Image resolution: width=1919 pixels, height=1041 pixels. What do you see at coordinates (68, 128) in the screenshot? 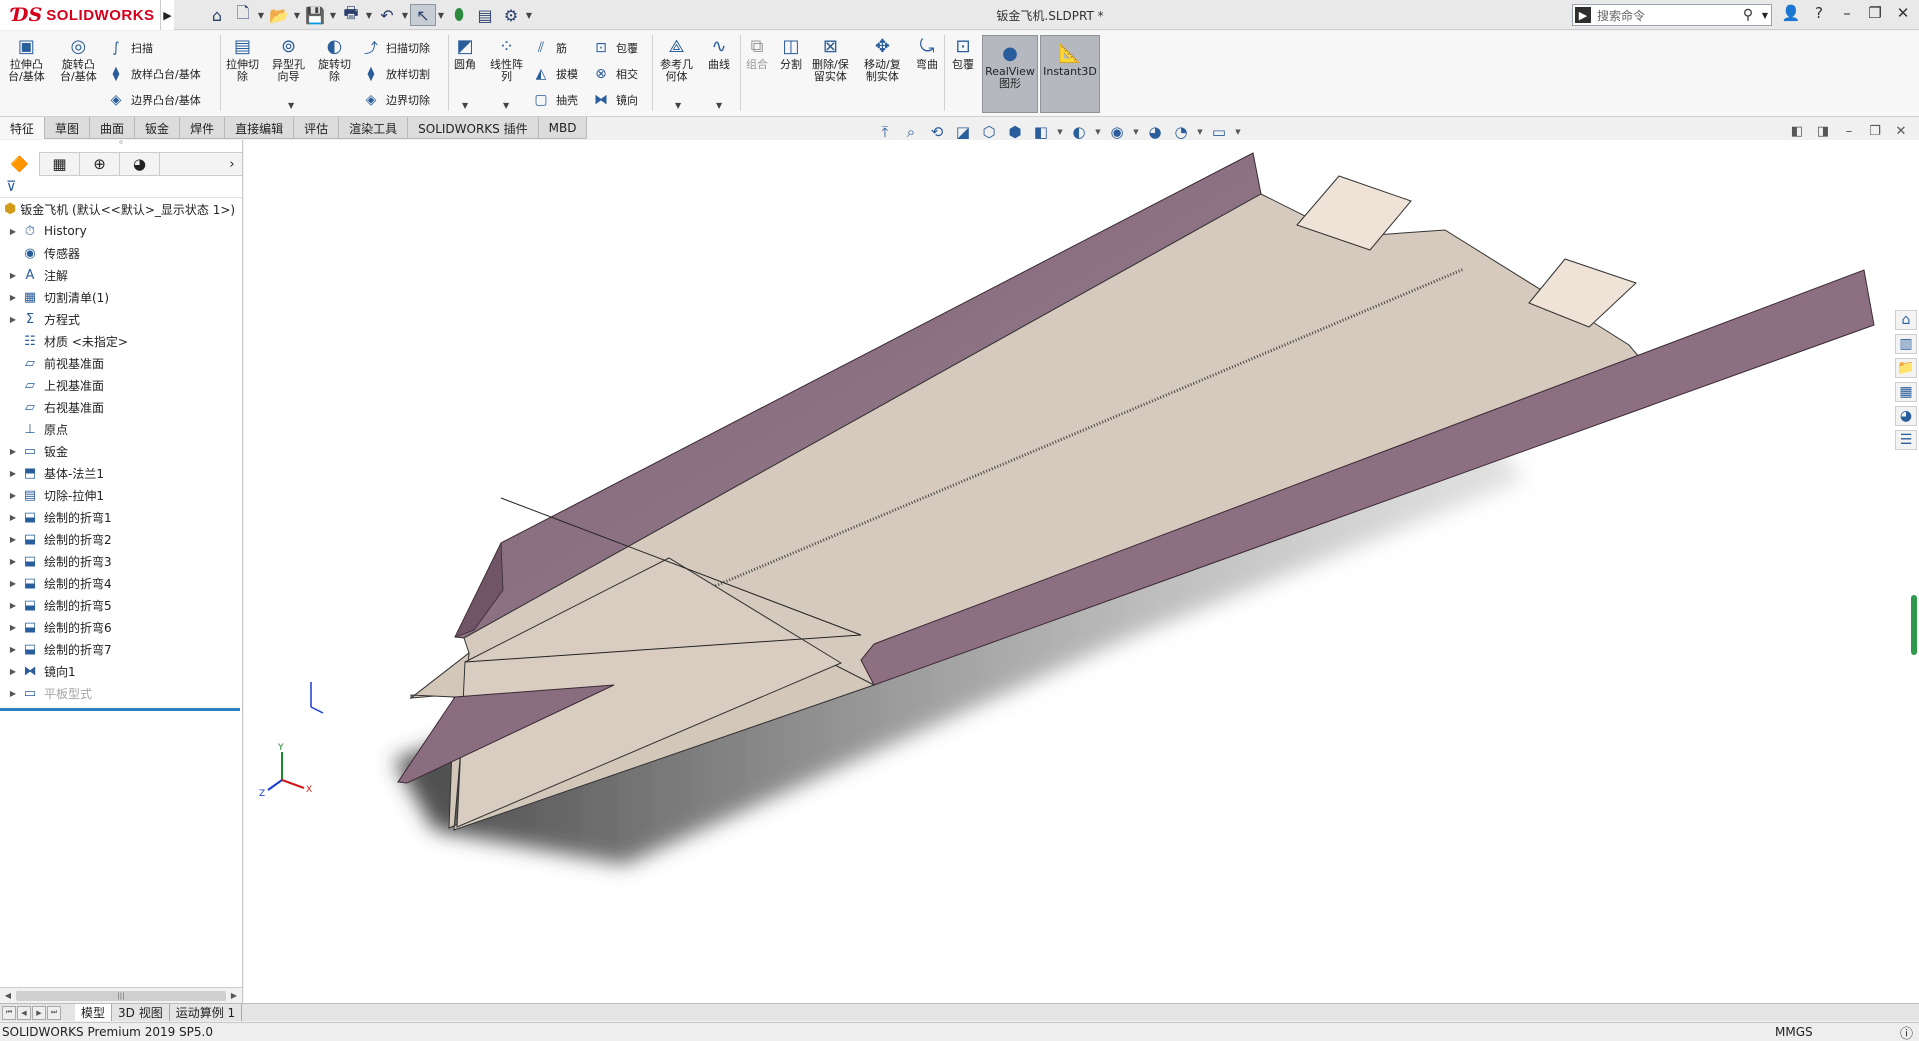
I see `tab-sketch: 草图` at bounding box center [68, 128].